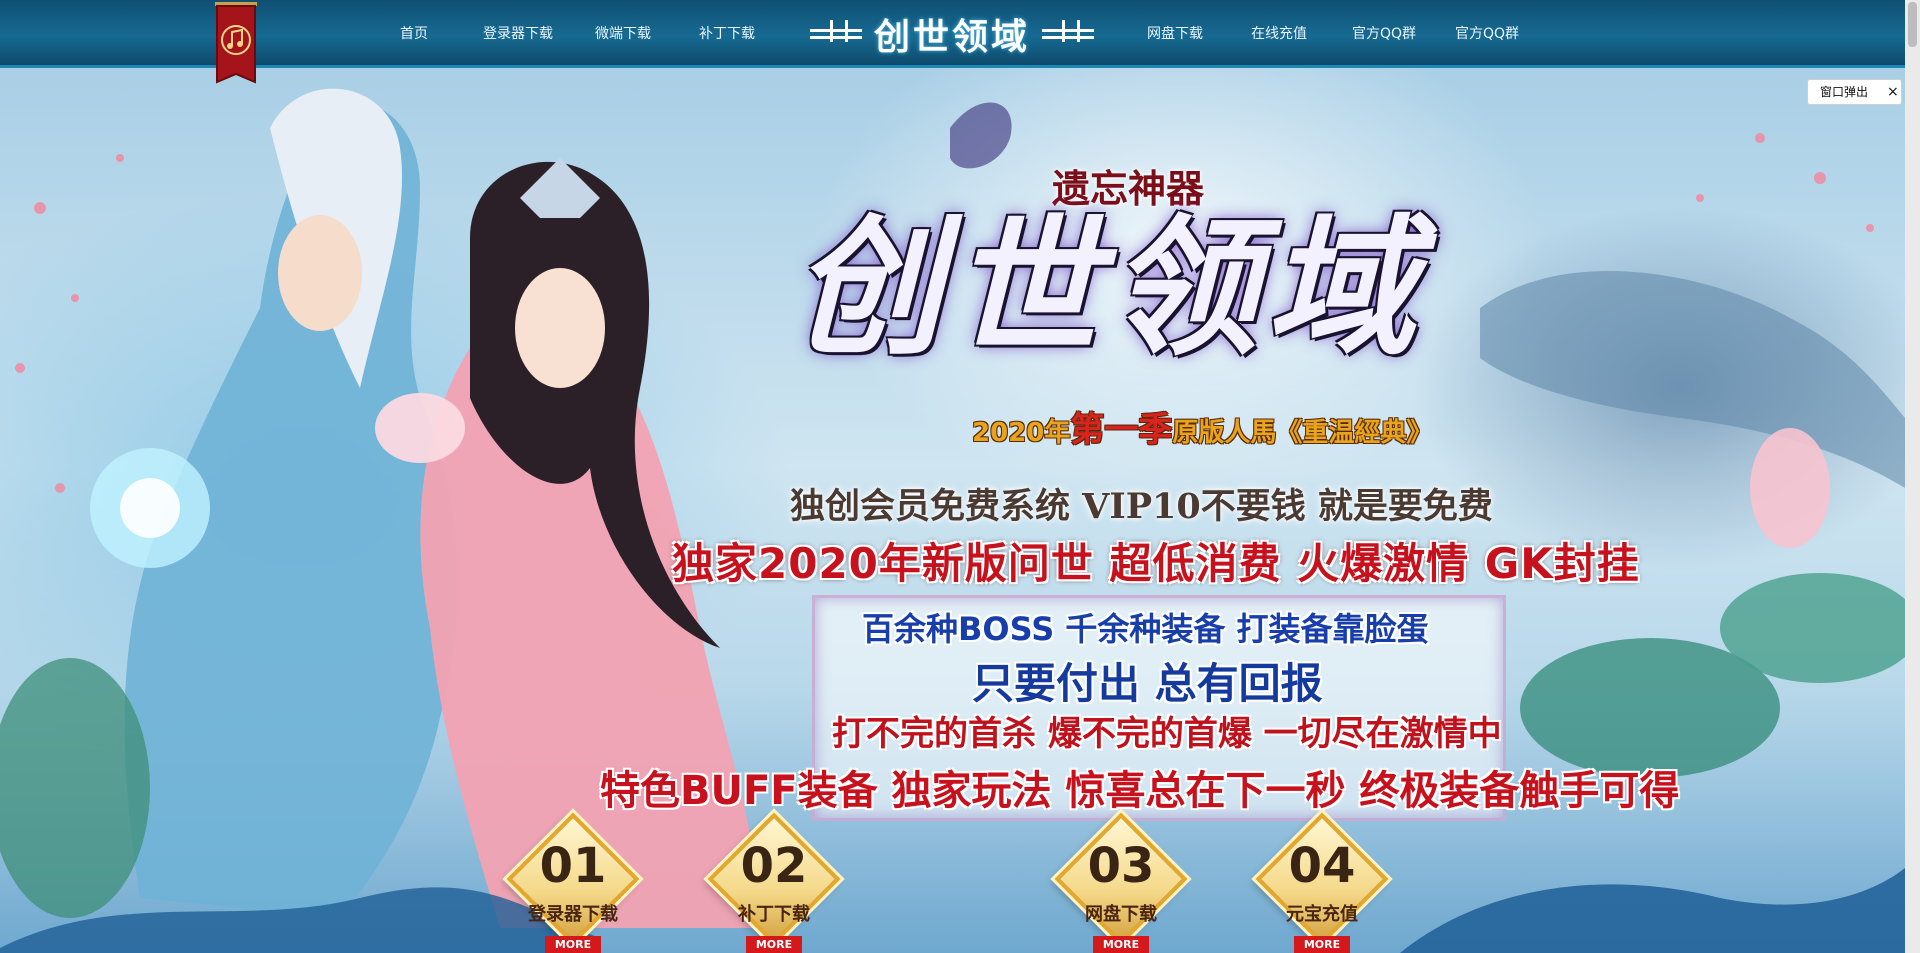 This screenshot has width=1920, height=953. I want to click on whale-silhouette, so click(1692, 379).